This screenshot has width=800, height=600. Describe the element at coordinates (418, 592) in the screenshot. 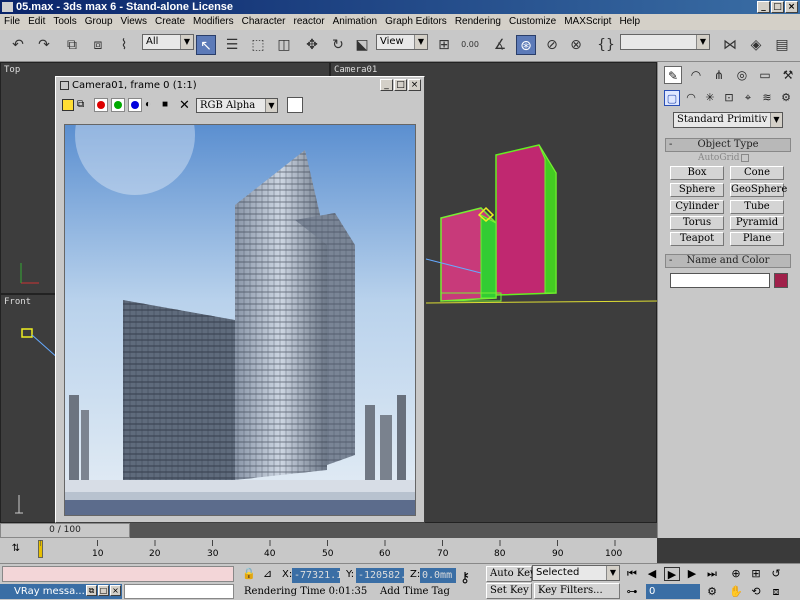

I see `add-time-tag: Add Time Tag` at that location.